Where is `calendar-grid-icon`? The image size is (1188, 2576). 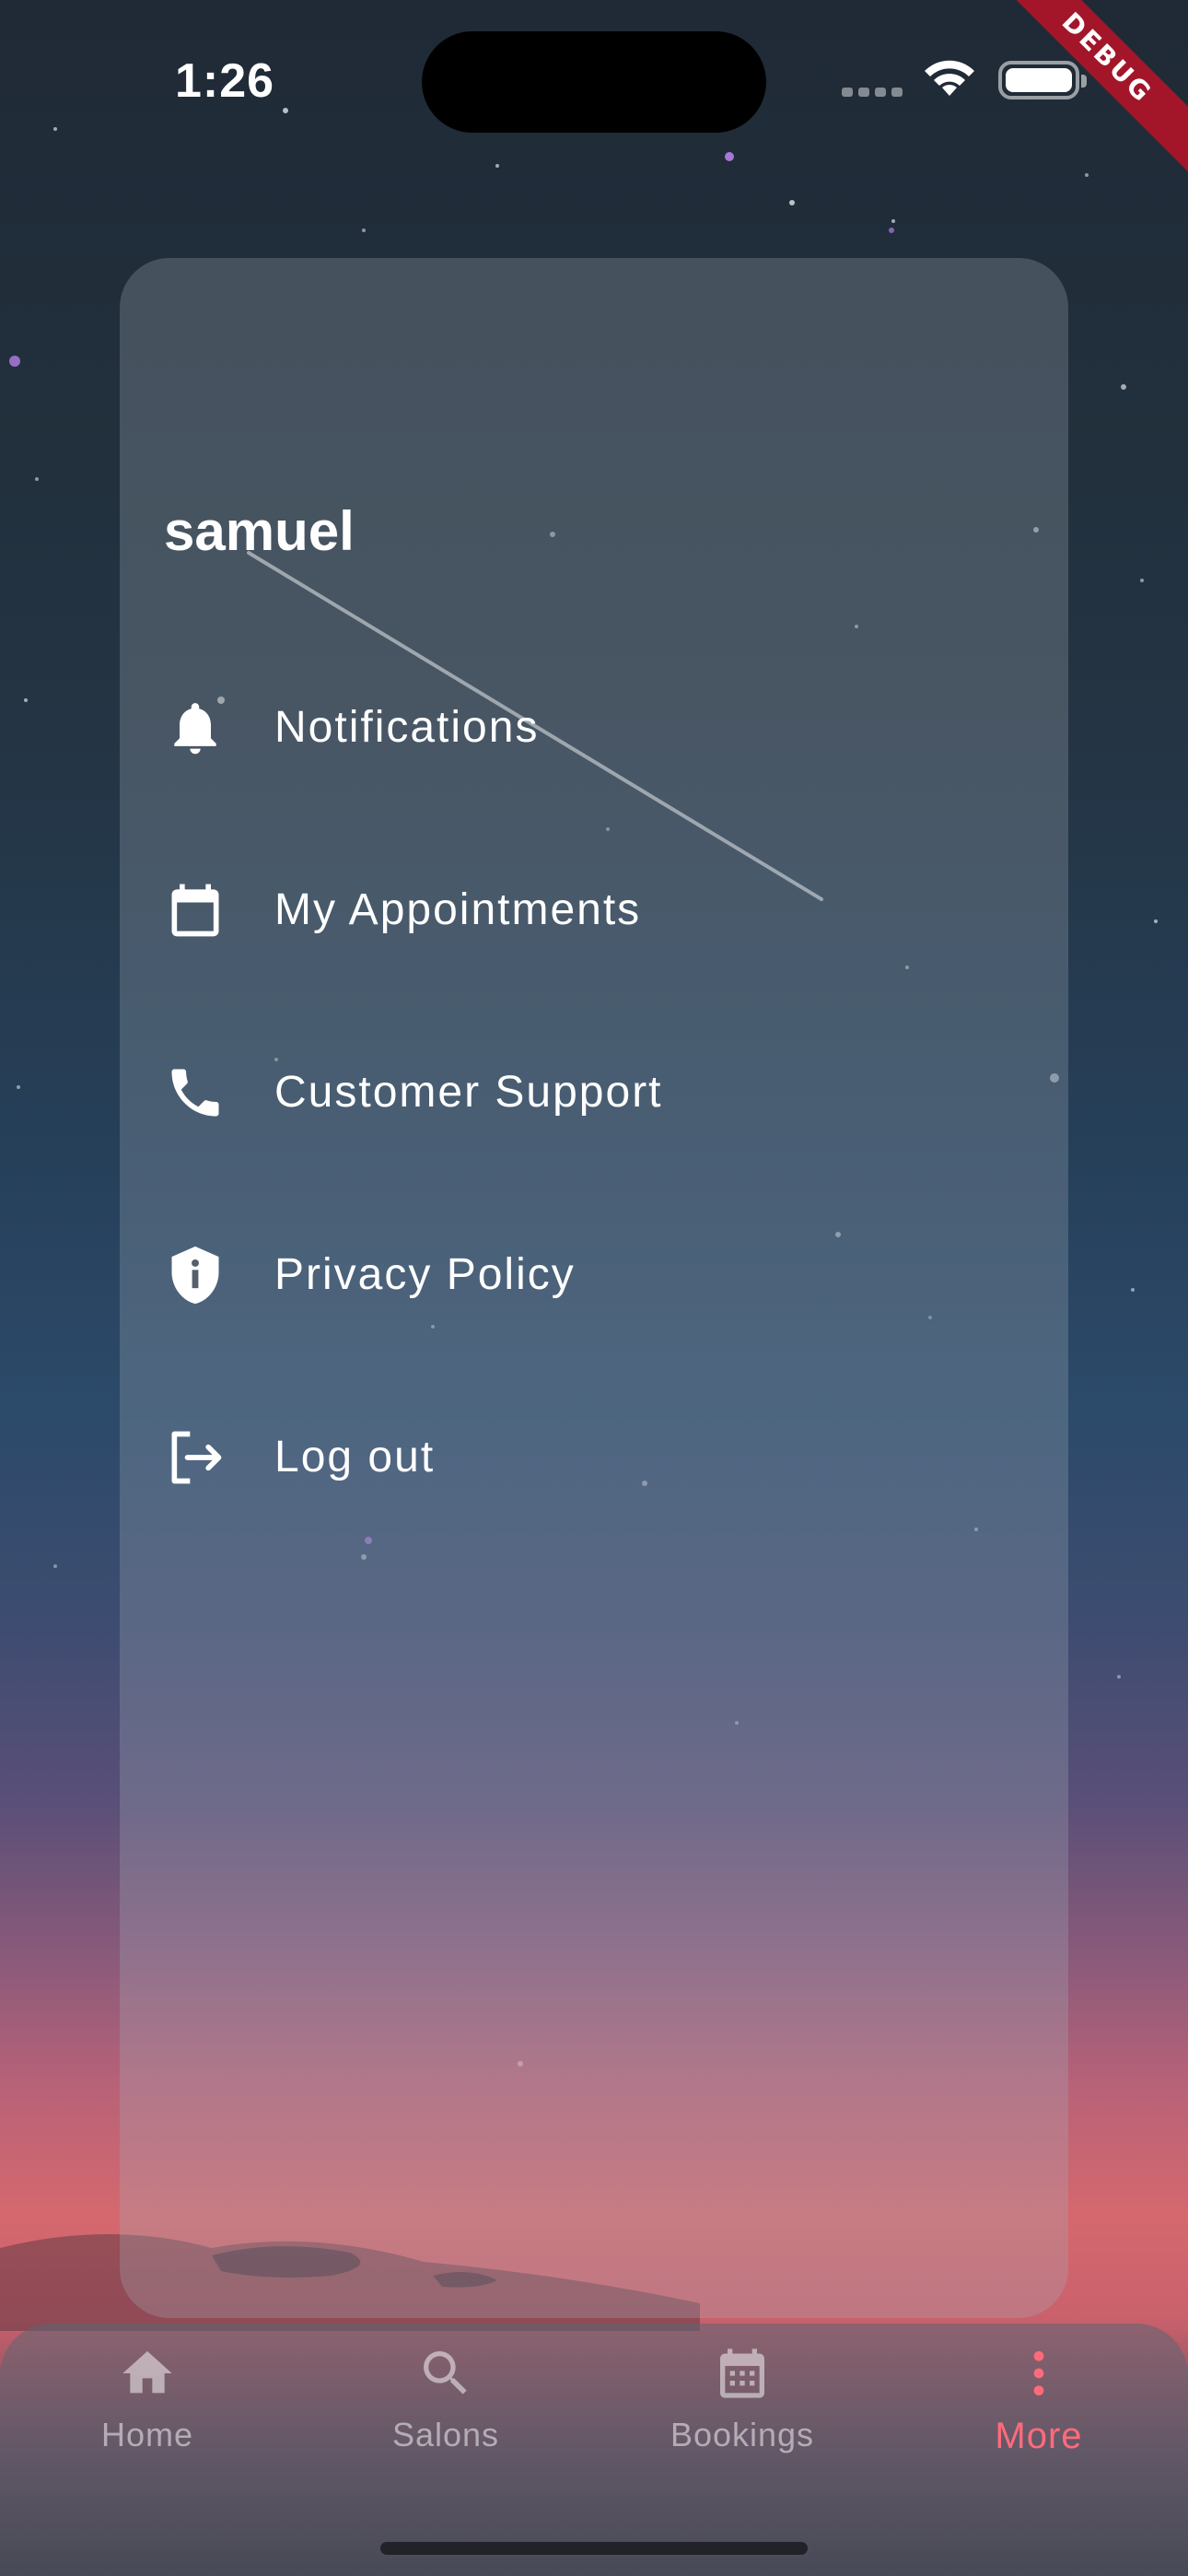
calendar-grid-icon is located at coordinates (742, 2373).